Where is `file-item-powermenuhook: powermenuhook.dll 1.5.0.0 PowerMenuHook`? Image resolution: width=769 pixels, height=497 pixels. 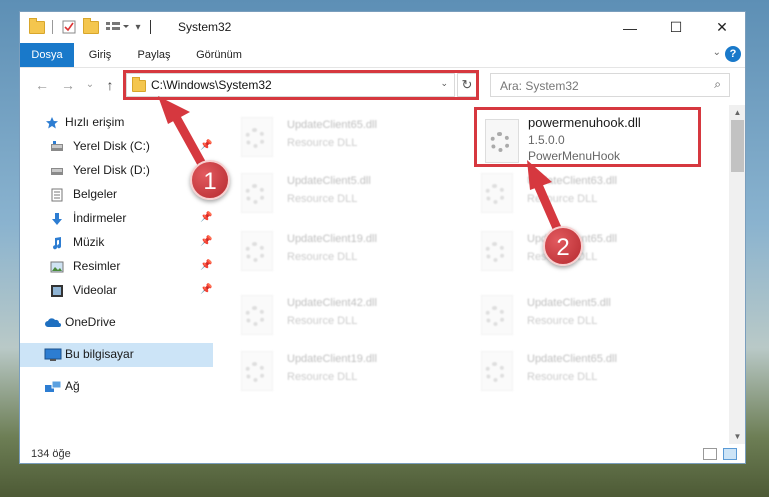
file-item-powermenuhook: powermenuhook.dll 1.5.0.0 PowerMenuHook is located at coordinates (599, 142).